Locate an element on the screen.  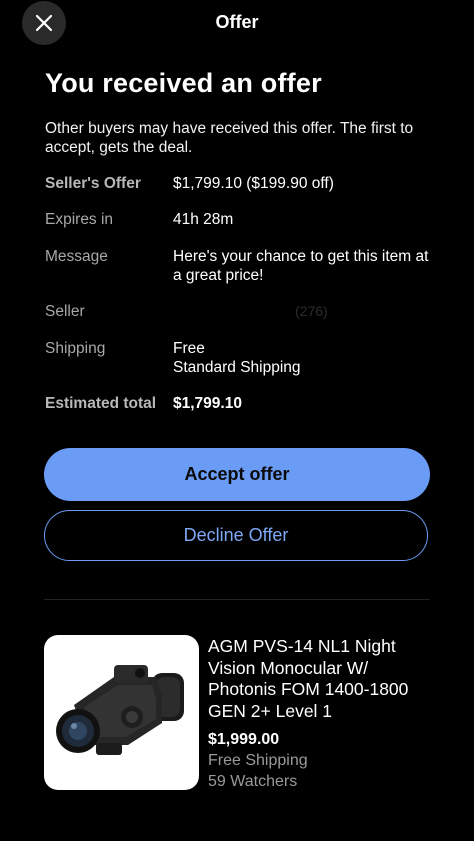
item-price: $1,999.00 is located at coordinates (244, 739).